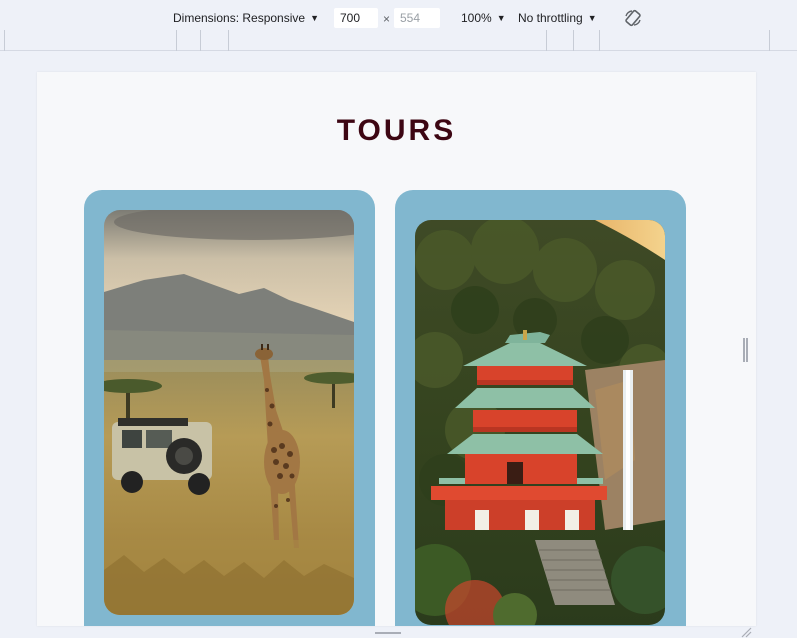  I want to click on dimensions-label: Dimensions: Responsive, so click(239, 18).